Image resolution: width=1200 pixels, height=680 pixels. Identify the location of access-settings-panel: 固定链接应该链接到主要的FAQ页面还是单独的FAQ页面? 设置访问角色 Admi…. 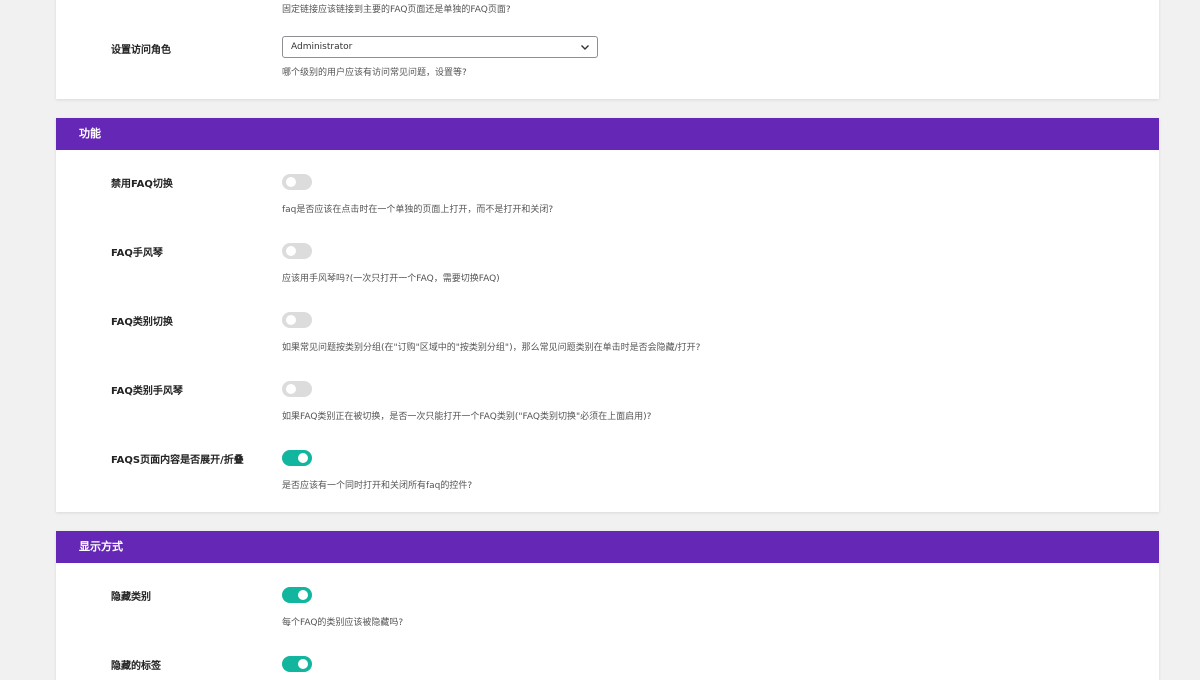
(607, 49).